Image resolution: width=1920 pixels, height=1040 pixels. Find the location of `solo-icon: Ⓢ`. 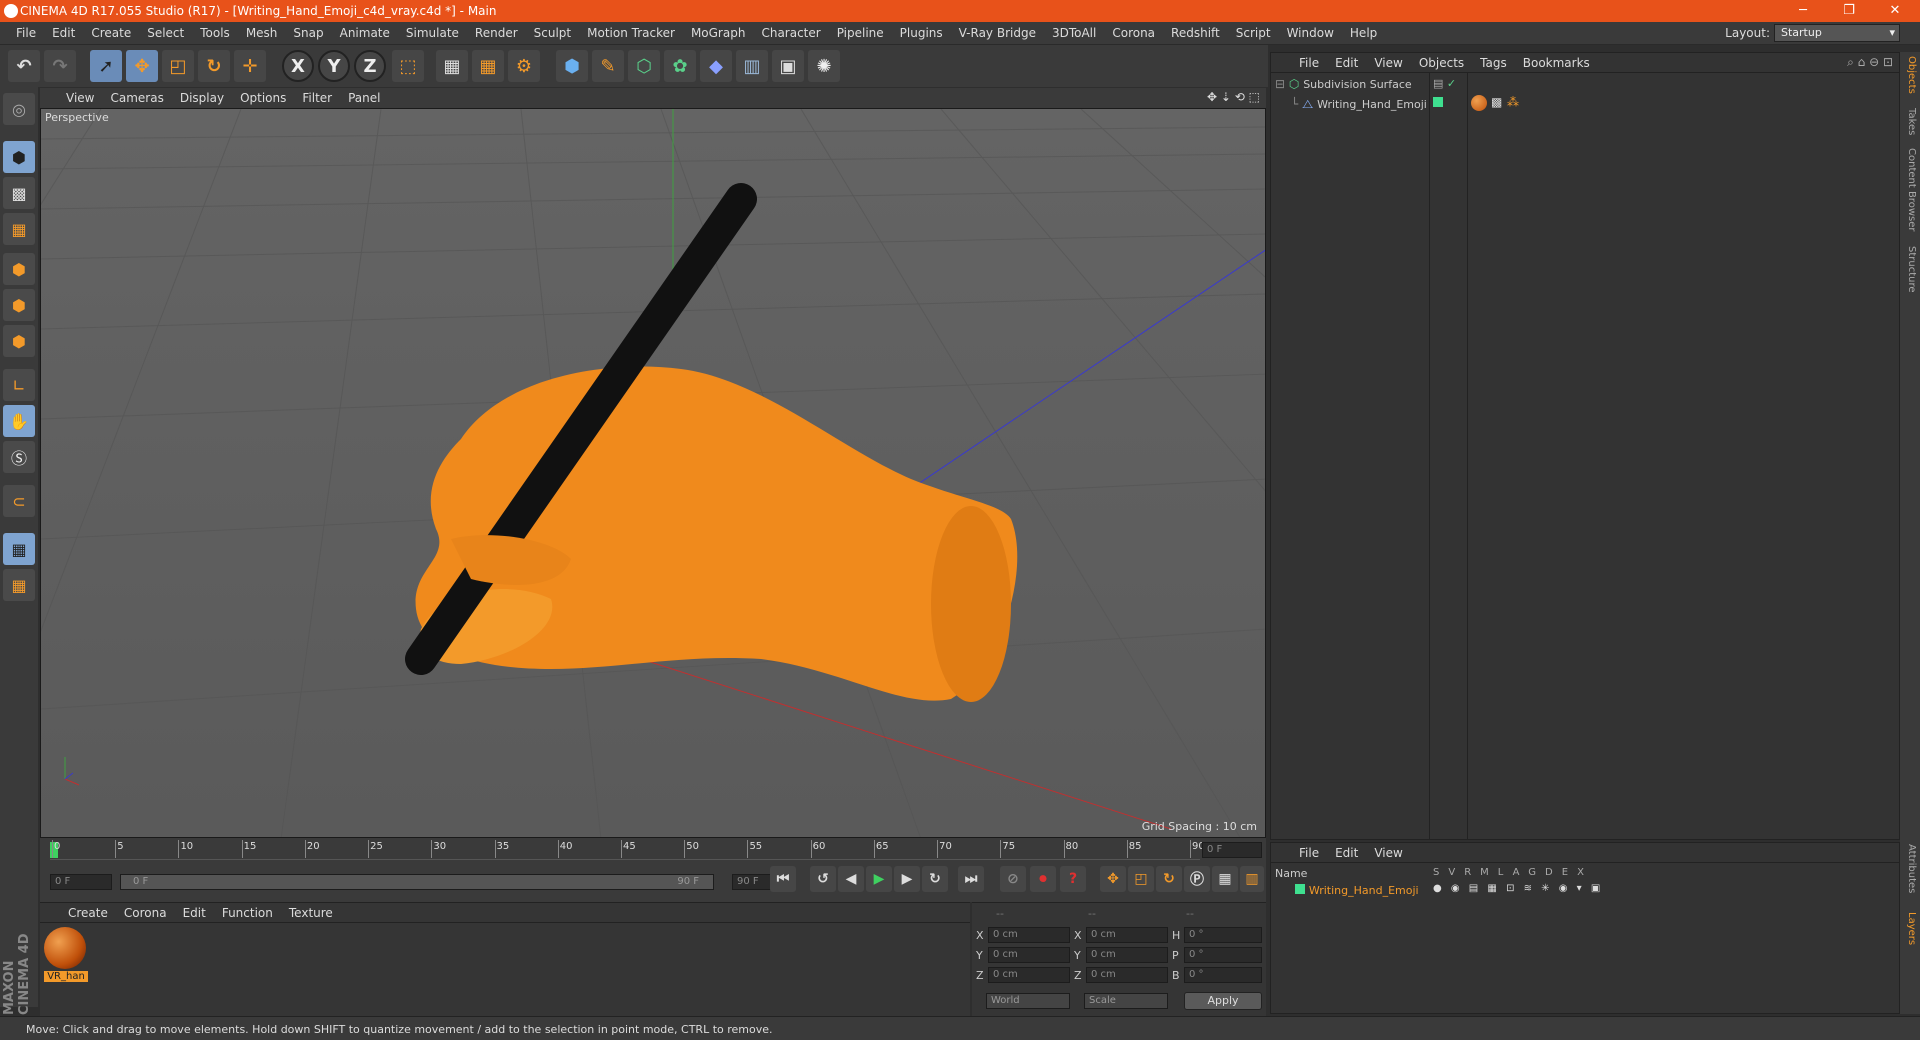

solo-icon: Ⓢ is located at coordinates (19, 457).